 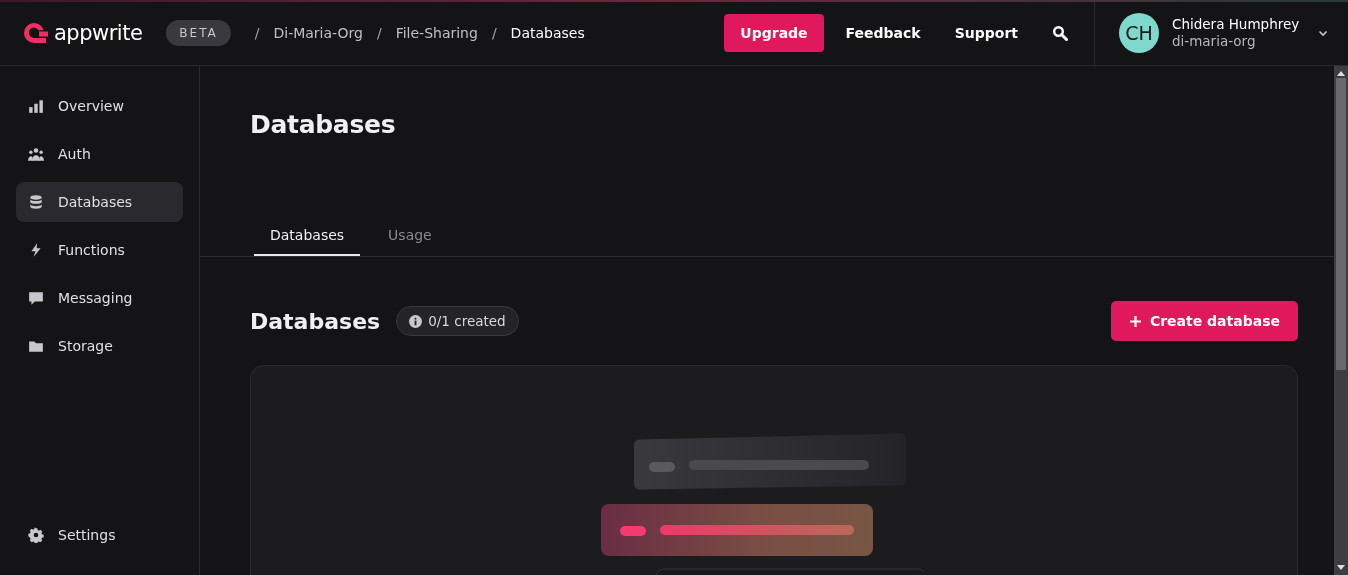 I want to click on breadcrumb-link: Di-Maria-Org, so click(x=318, y=32).